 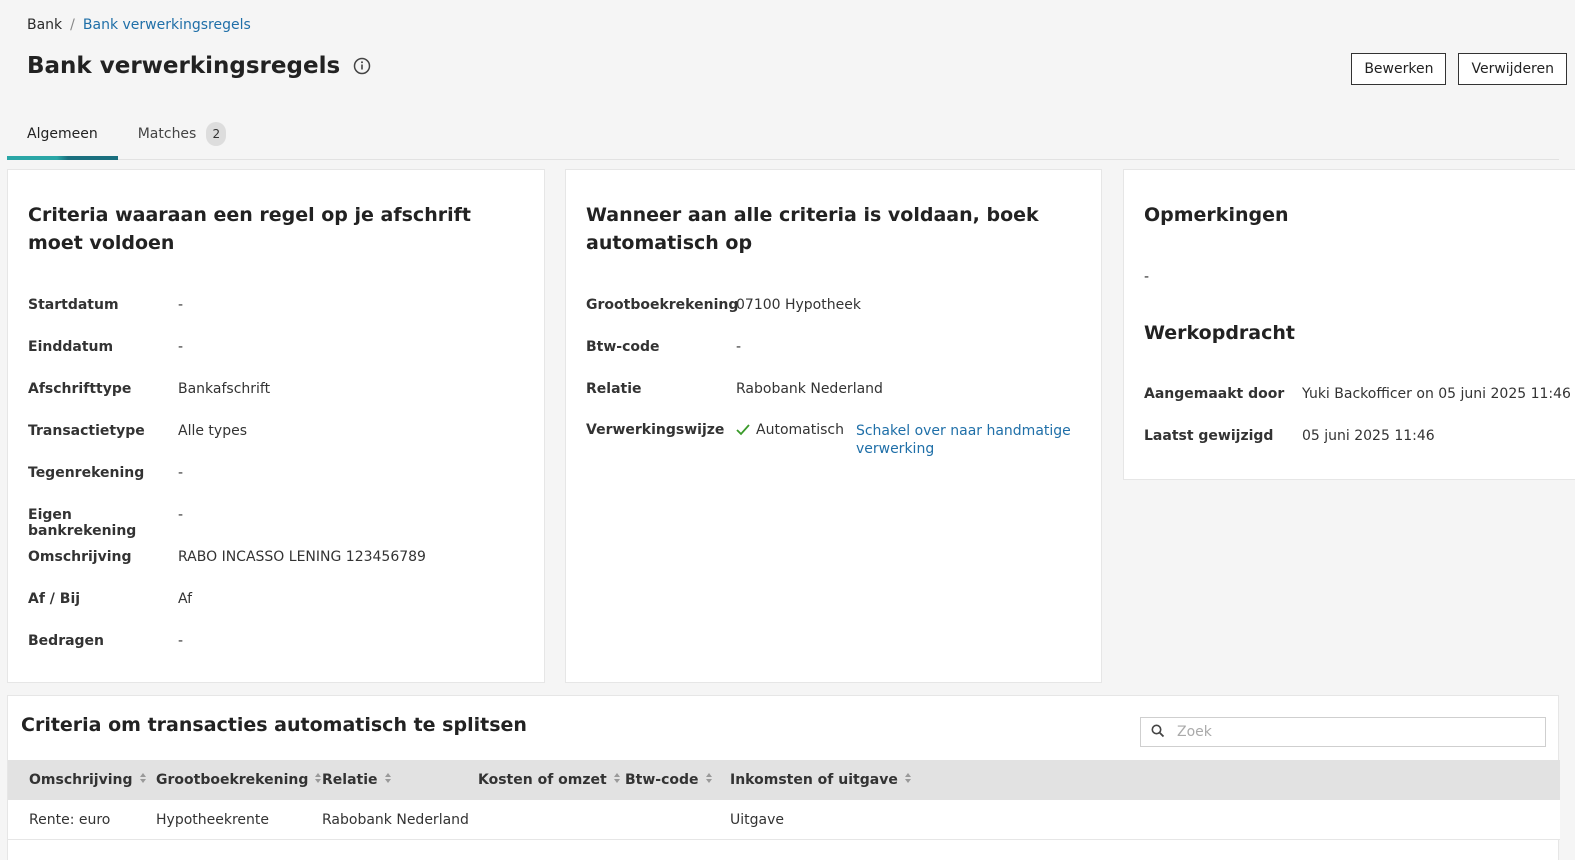 I want to click on processing-mode-value: Automatisch, so click(x=800, y=430).